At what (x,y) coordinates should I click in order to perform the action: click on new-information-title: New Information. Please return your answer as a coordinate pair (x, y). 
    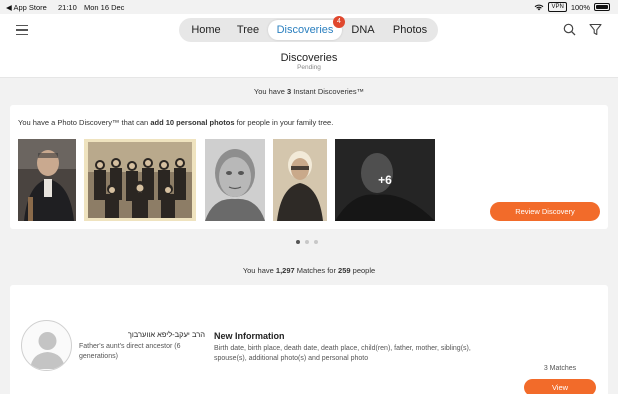
    Looking at the image, I should click on (249, 336).